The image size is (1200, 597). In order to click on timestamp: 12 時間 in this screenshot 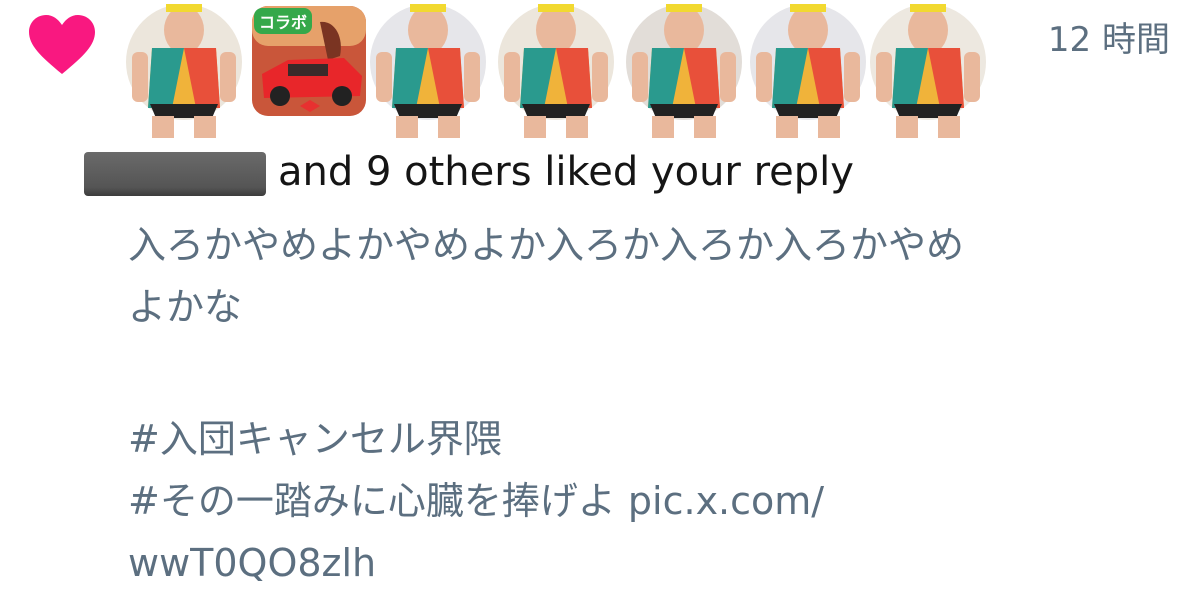, I will do `click(1108, 40)`.